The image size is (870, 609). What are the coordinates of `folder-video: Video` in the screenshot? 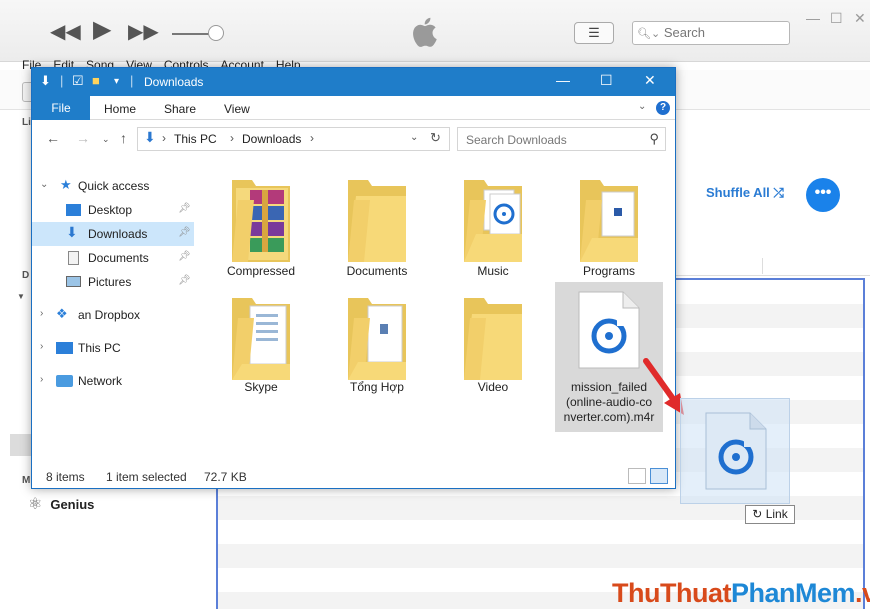 It's located at (493, 347).